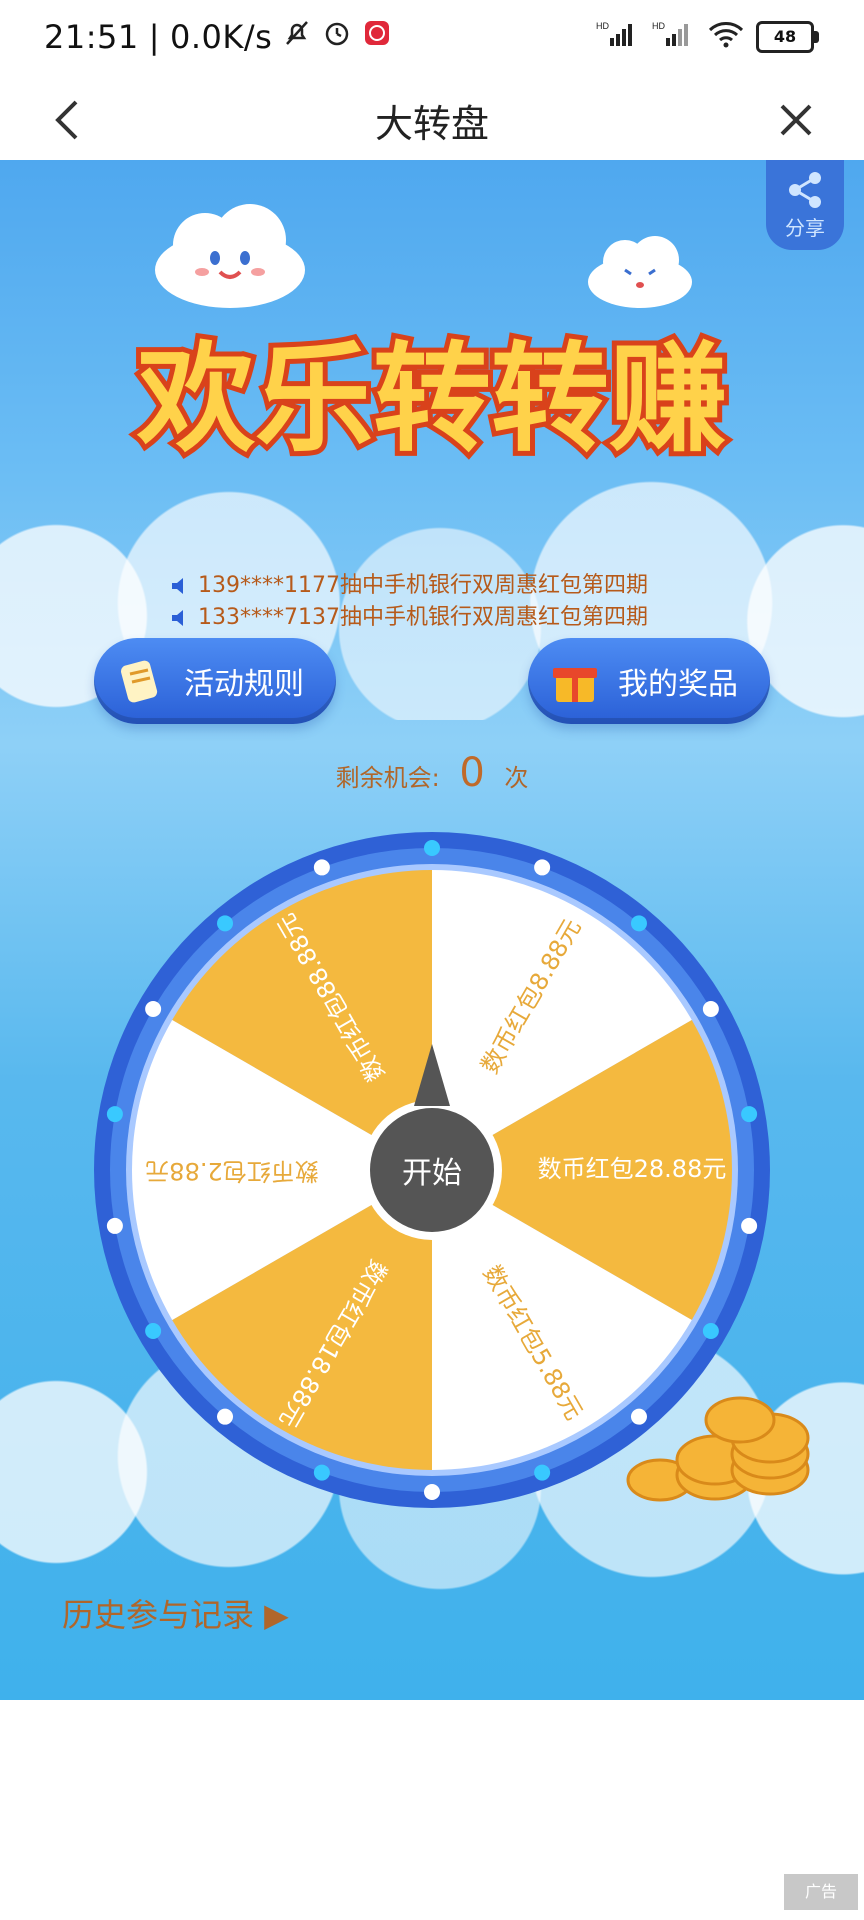 This screenshot has width=864, height=1920. Describe the element at coordinates (674, 37) in the screenshot. I see `signal-icon-2: HD` at that location.